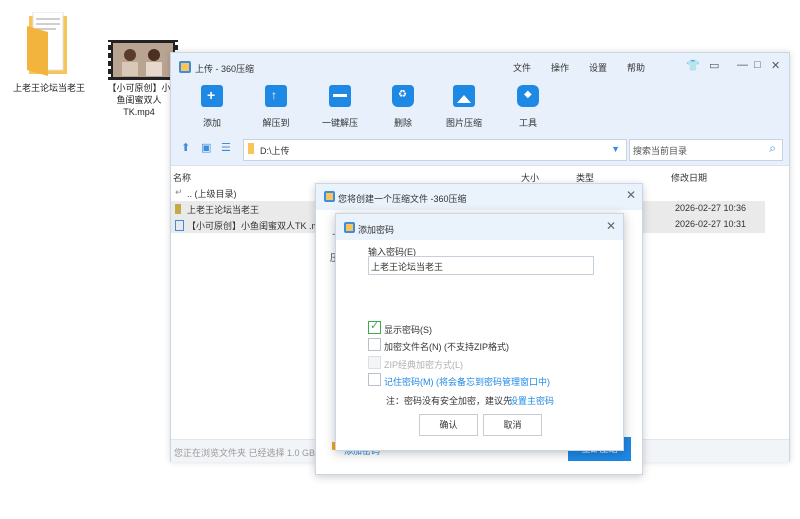 The width and height of the screenshot is (800, 519). What do you see at coordinates (481, 265) in the screenshot?
I see `password-input: 上老王论坛当老王` at bounding box center [481, 265].